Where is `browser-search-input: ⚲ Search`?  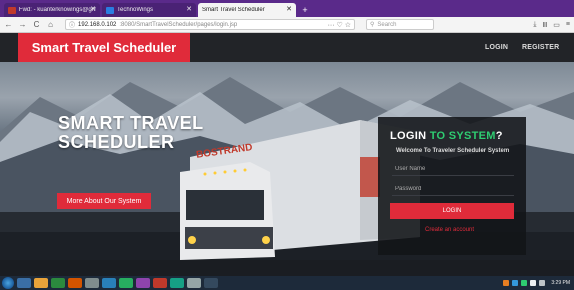 browser-search-input: ⚲ Search is located at coordinates (400, 24).